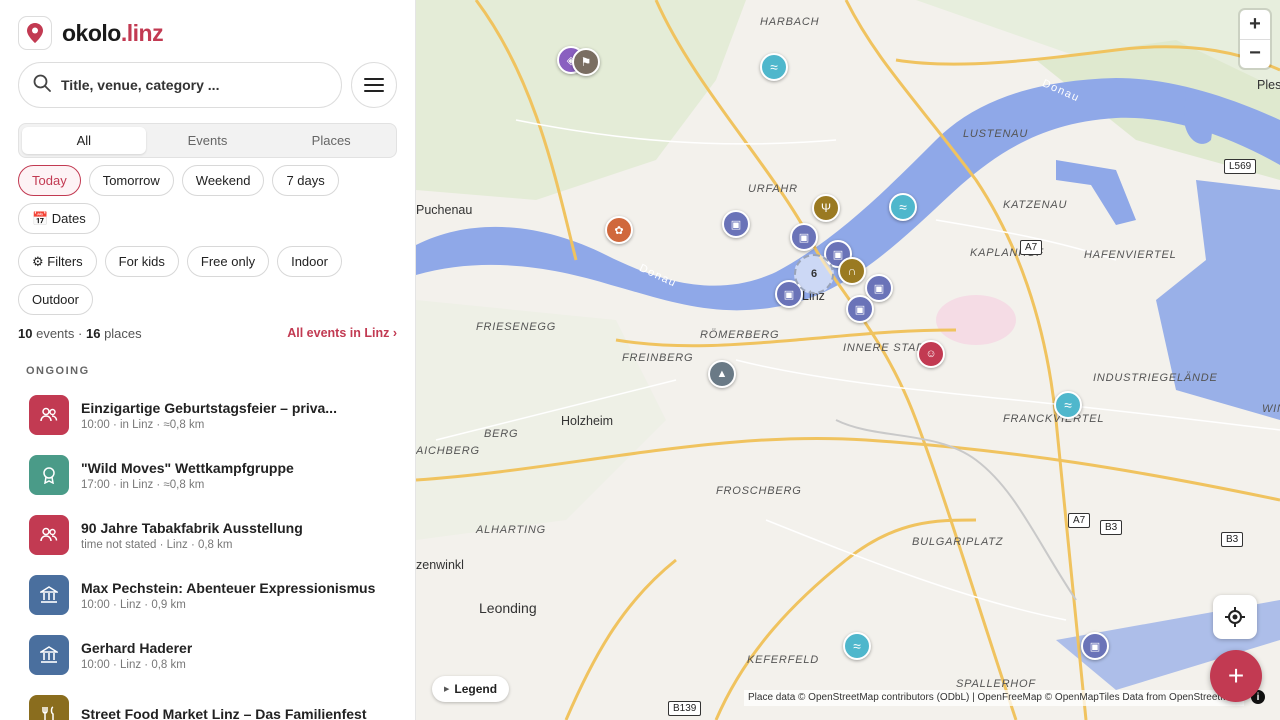 This screenshot has height=720, width=1280. Describe the element at coordinates (1268, 85) in the screenshot. I see `map-place-label: Pleschi` at that location.